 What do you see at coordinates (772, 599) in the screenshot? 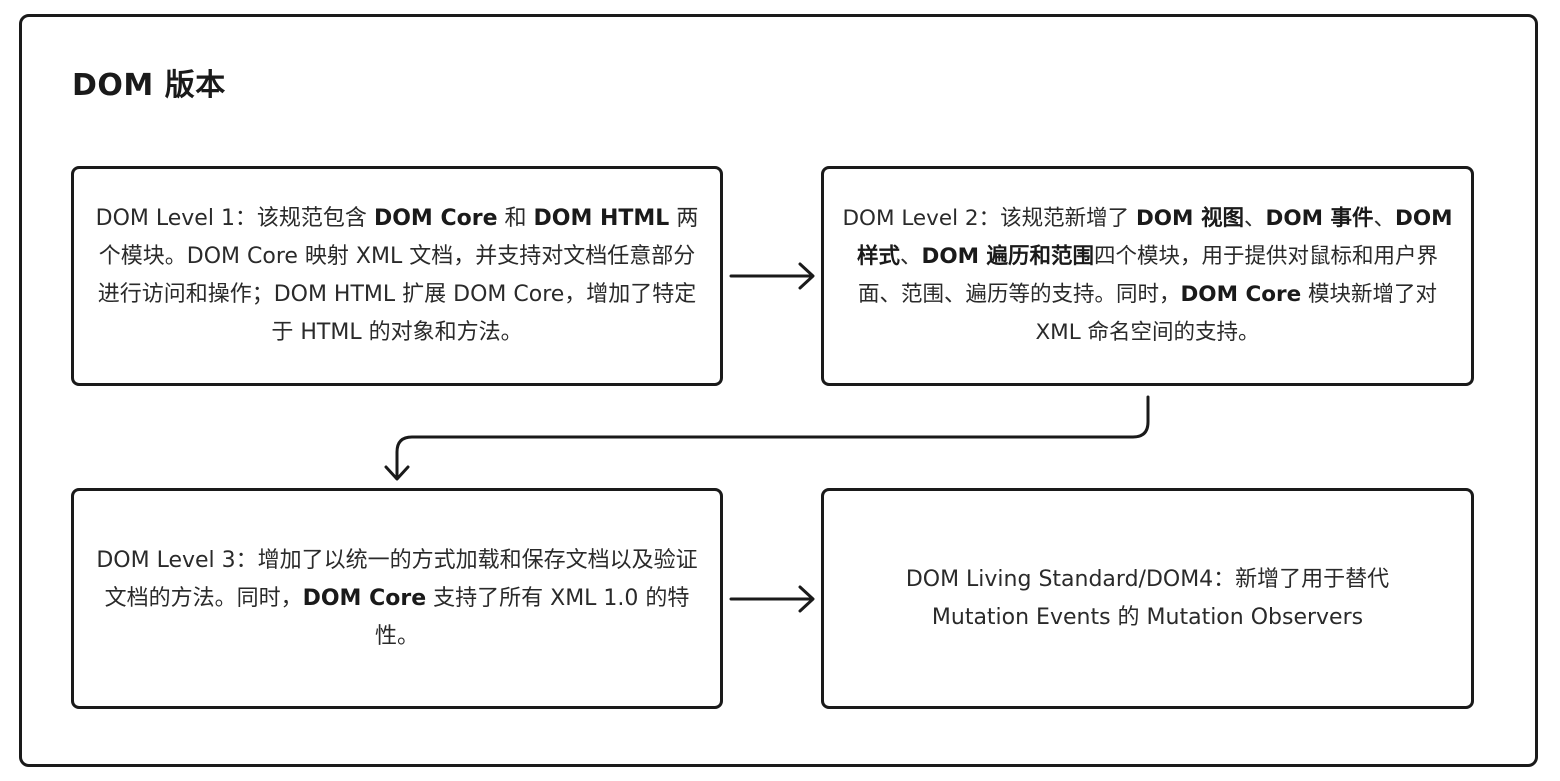
I see `arrow-level3-to-living` at bounding box center [772, 599].